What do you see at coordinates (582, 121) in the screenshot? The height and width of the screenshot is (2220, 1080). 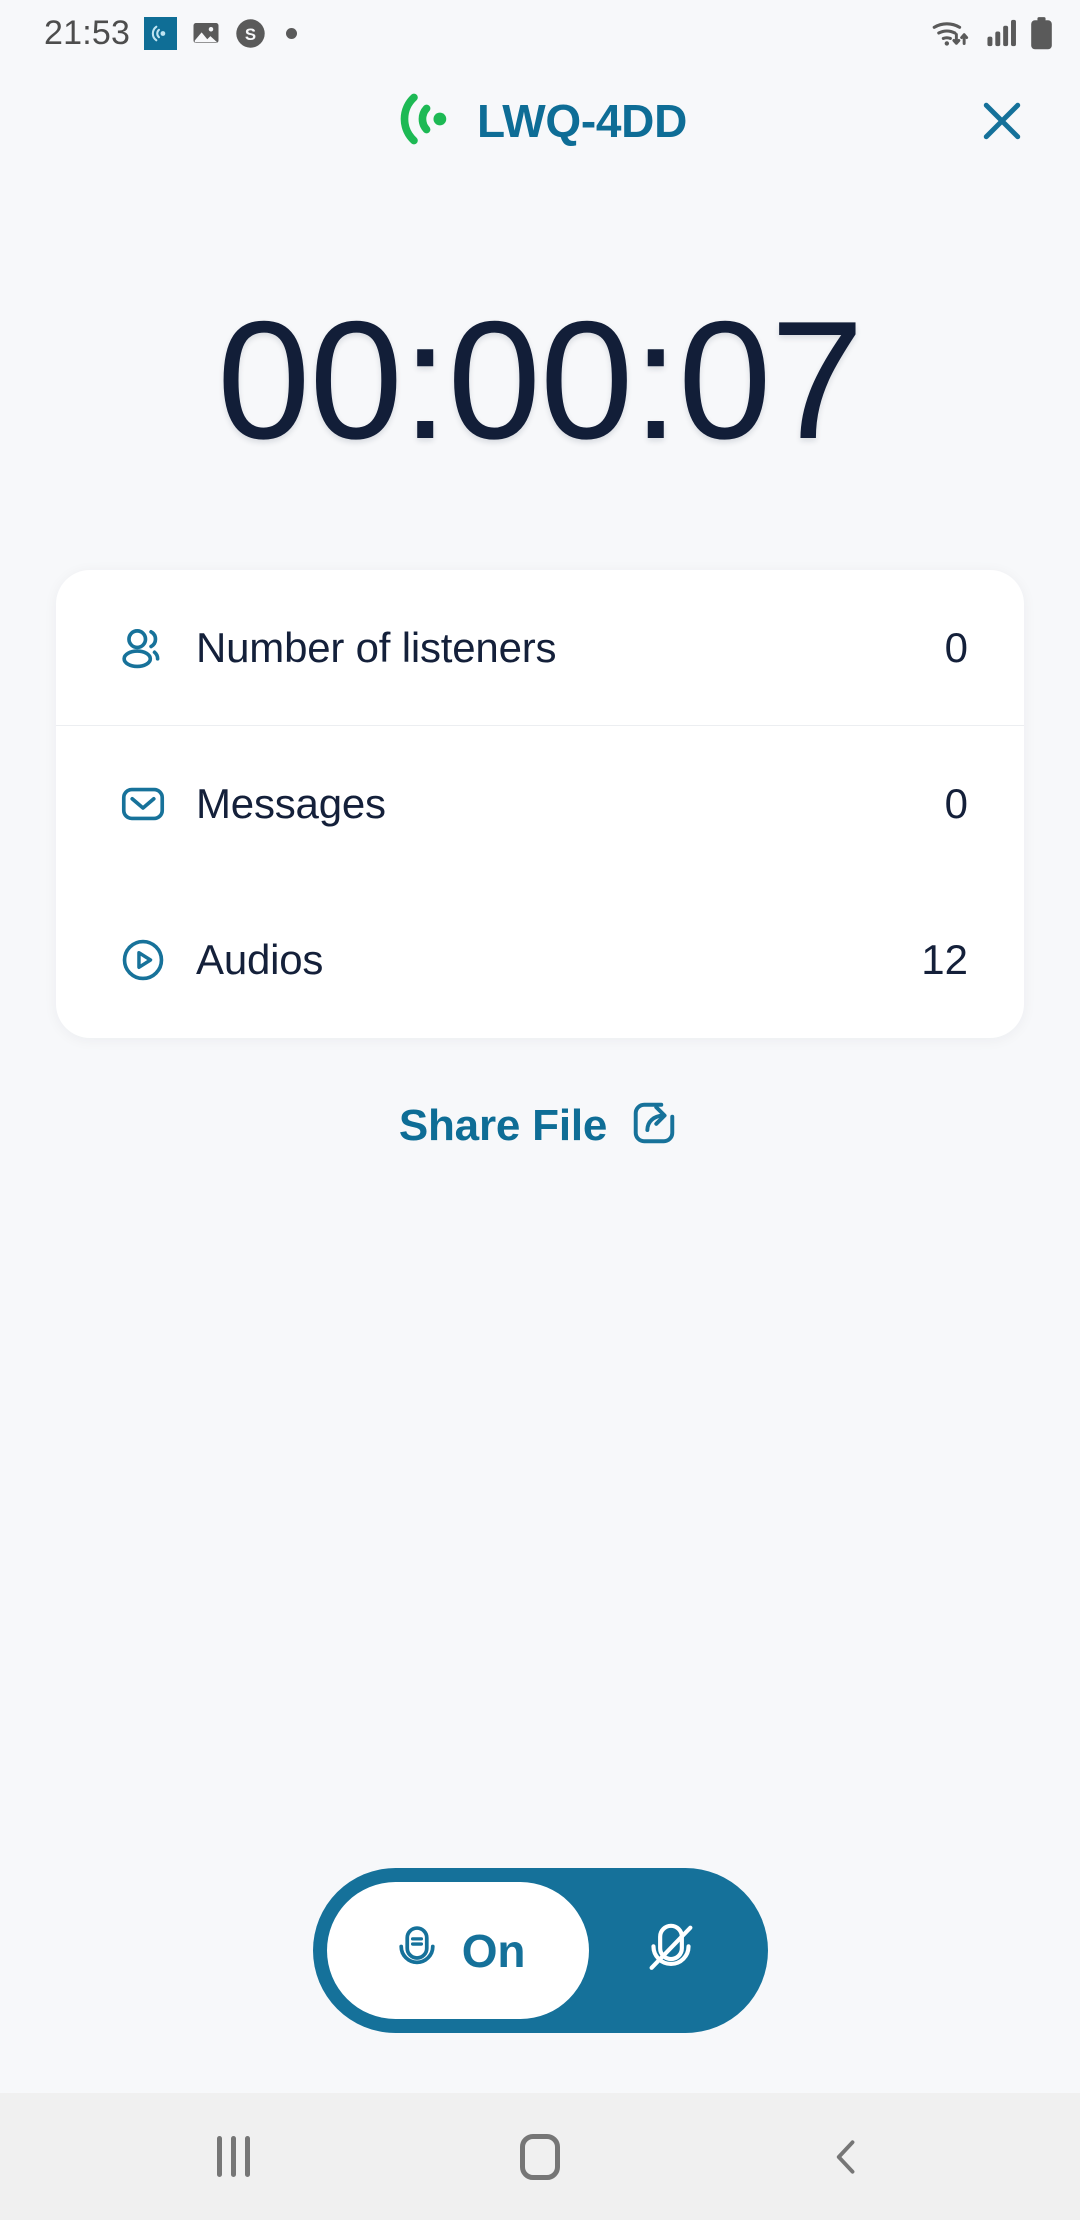 I see `page-title: LWQ-4DD` at bounding box center [582, 121].